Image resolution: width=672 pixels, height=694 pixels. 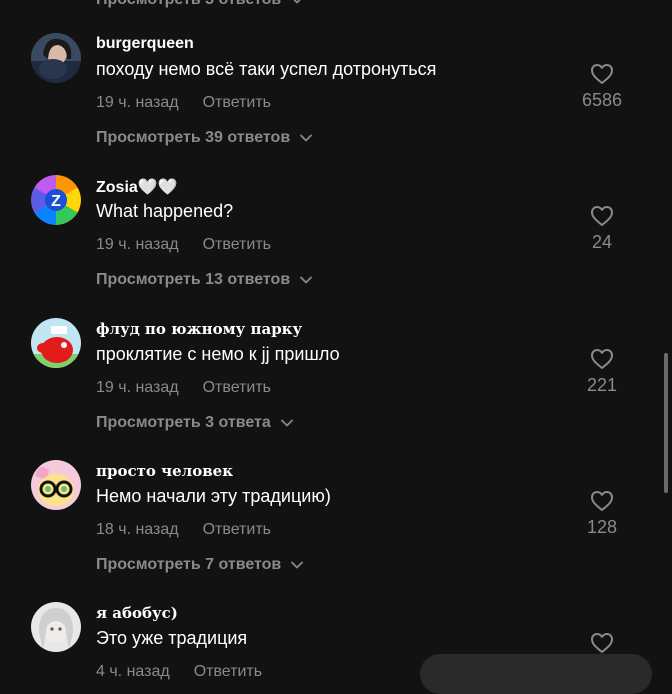 What do you see at coordinates (137, 187) in the screenshot?
I see `comment-username: Zosia🤍🤍` at bounding box center [137, 187].